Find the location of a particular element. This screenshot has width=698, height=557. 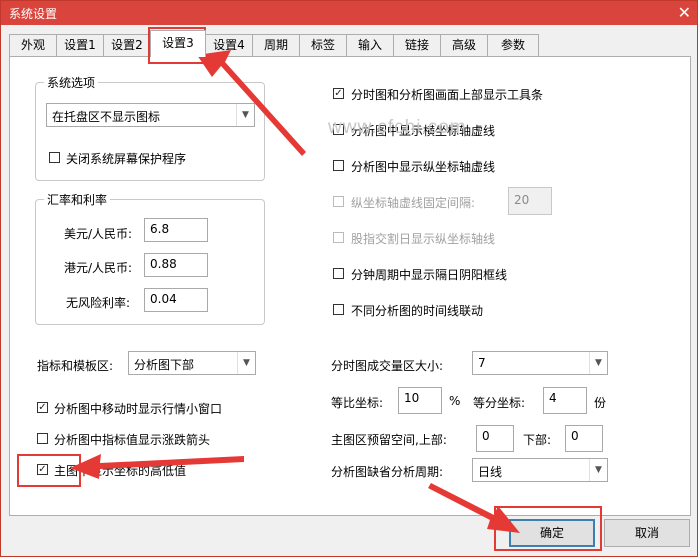

ex-rights-checkbox is located at coordinates (338, 237).